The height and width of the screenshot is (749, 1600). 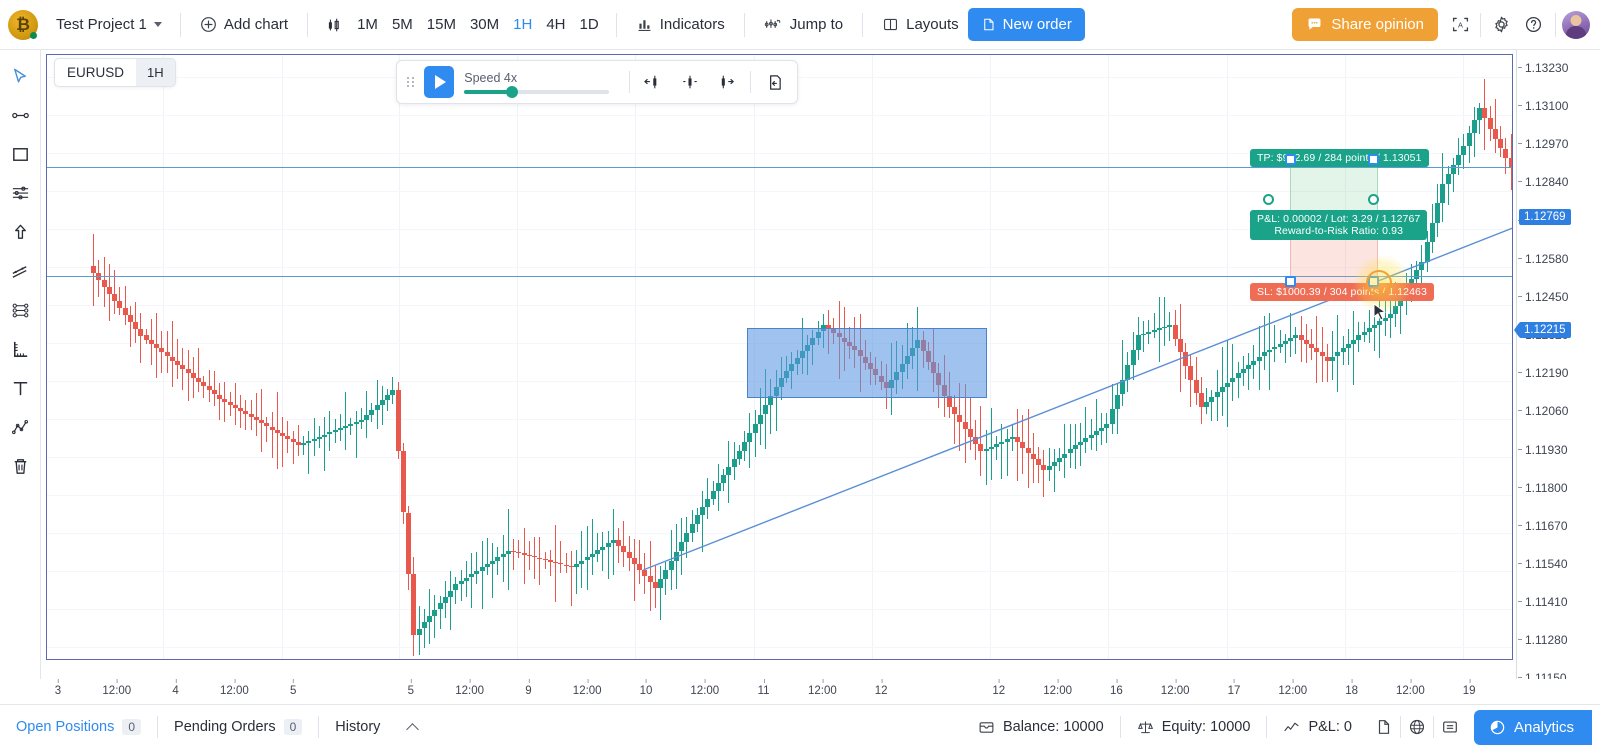 I want to click on new-order-button: New order, so click(x=1026, y=24).